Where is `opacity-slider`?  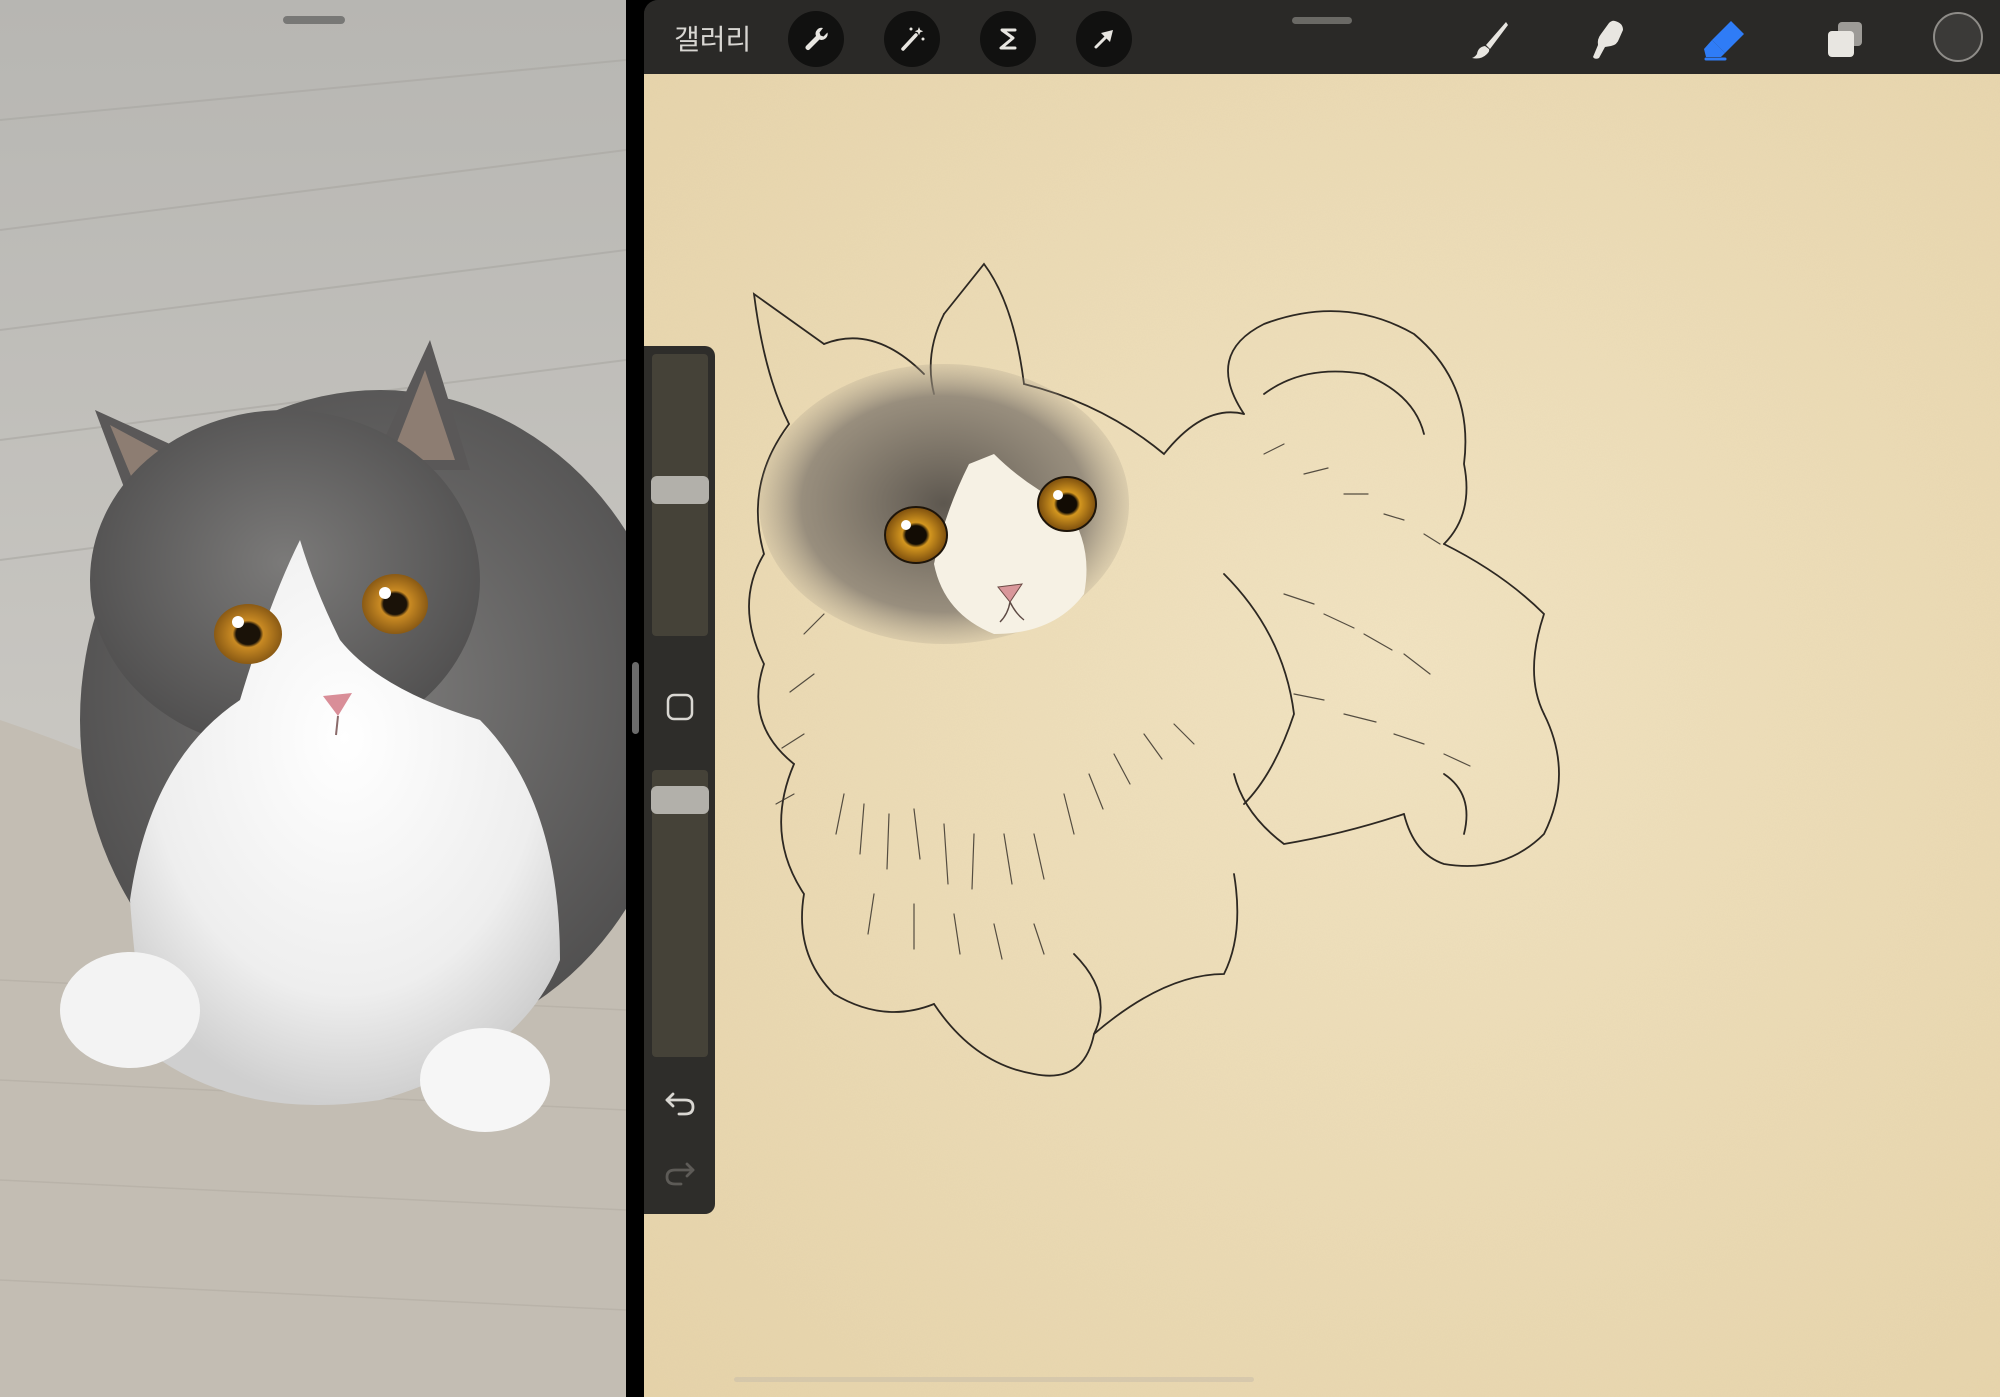 opacity-slider is located at coordinates (680, 913).